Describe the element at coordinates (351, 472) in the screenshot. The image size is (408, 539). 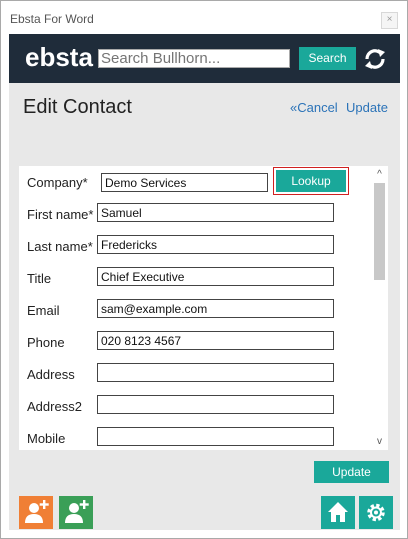
I see `update-button: Update` at that location.